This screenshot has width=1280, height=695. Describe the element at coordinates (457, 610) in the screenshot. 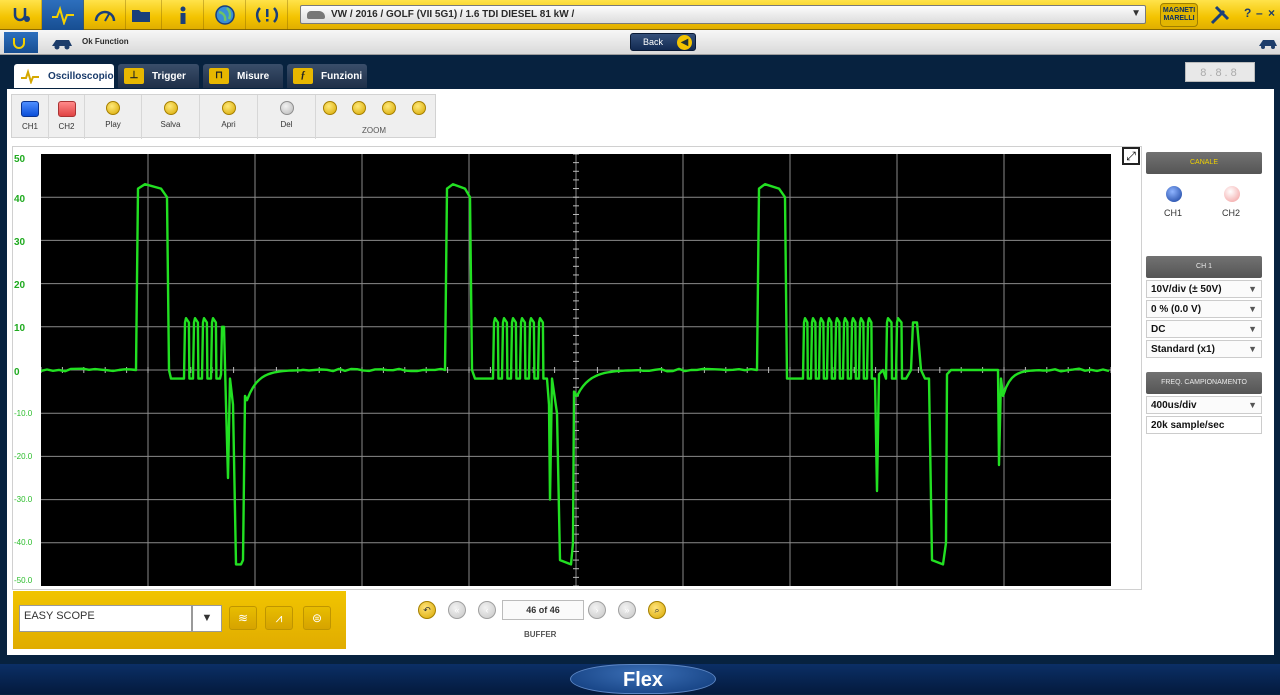

I see `first-icon: «` at that location.